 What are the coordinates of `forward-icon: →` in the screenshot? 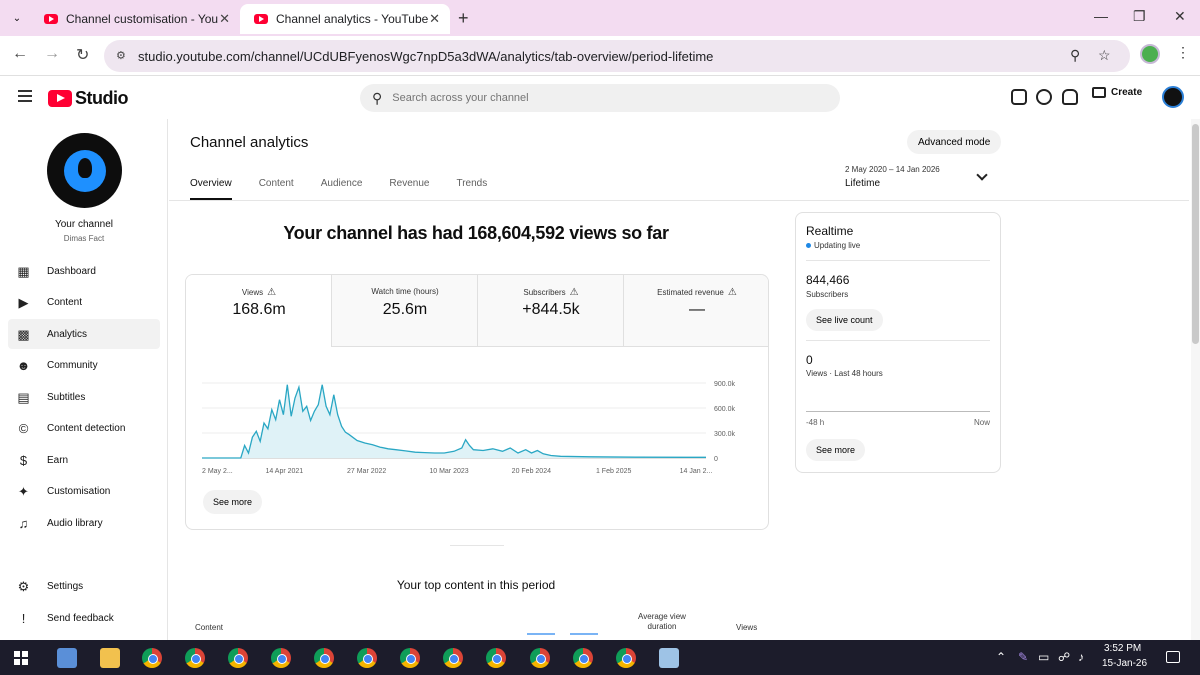 It's located at (52, 54).